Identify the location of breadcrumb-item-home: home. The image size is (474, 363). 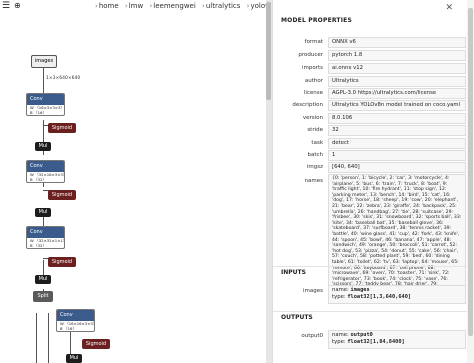
(109, 6).